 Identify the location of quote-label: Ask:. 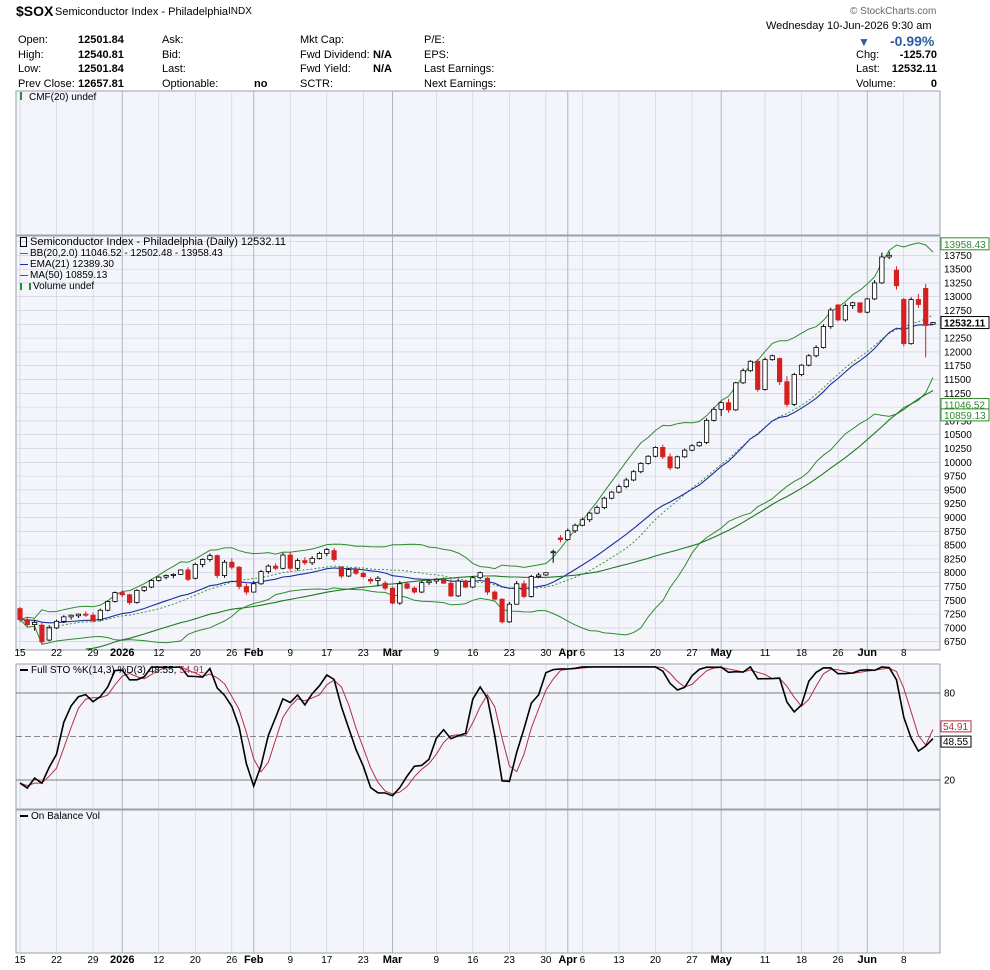
(173, 40).